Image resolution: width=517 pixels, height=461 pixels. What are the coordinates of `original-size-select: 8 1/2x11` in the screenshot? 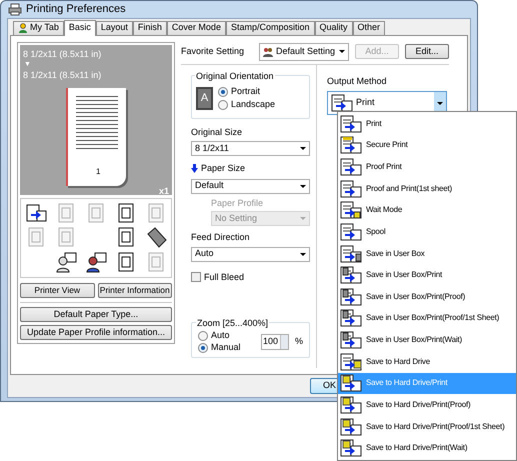 It's located at (250, 148).